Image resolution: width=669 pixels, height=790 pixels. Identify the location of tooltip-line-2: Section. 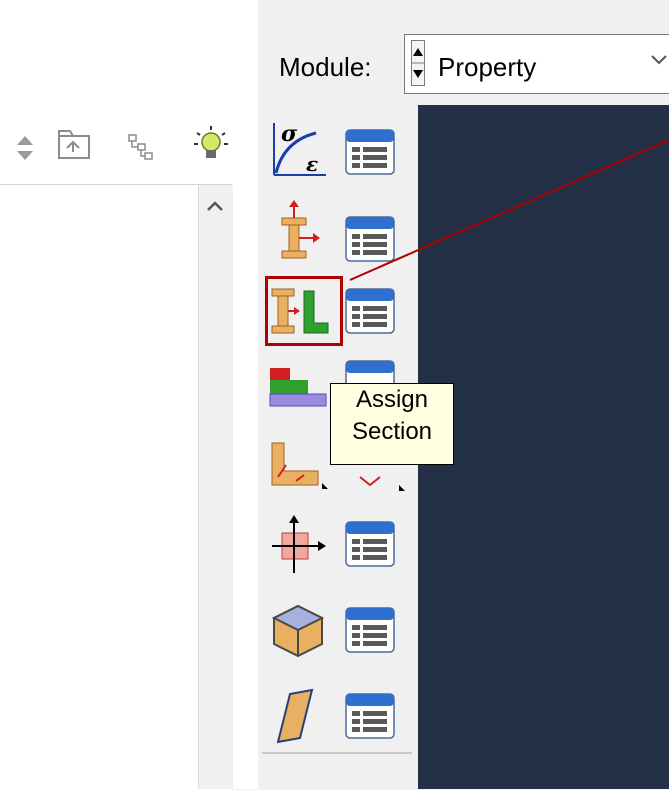
(392, 431).